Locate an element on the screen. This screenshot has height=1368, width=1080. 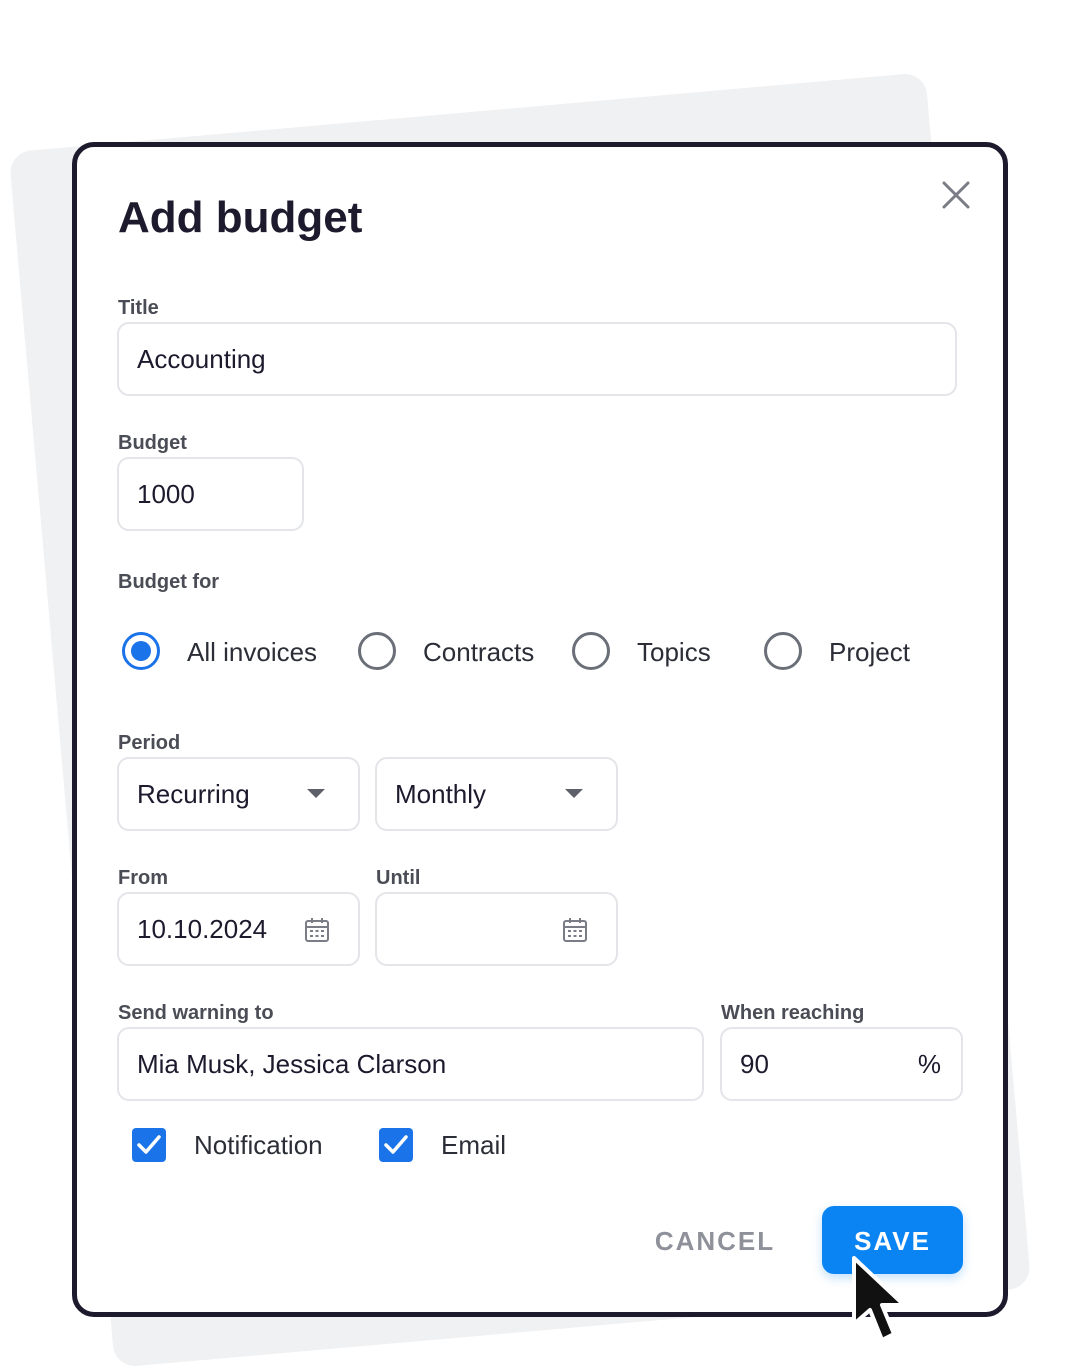
threshold-value: 90 is located at coordinates (754, 1064).